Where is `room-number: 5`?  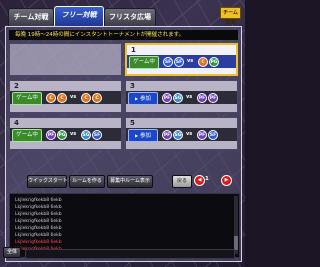
room-number: 5 is located at coordinates (132, 123).